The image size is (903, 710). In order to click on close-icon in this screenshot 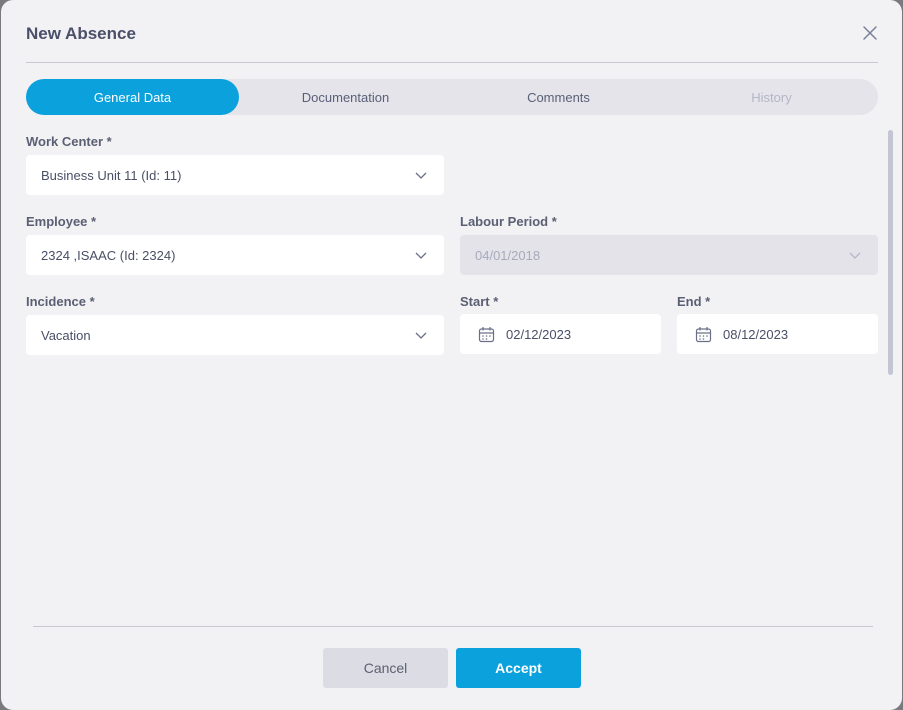, I will do `click(870, 33)`.